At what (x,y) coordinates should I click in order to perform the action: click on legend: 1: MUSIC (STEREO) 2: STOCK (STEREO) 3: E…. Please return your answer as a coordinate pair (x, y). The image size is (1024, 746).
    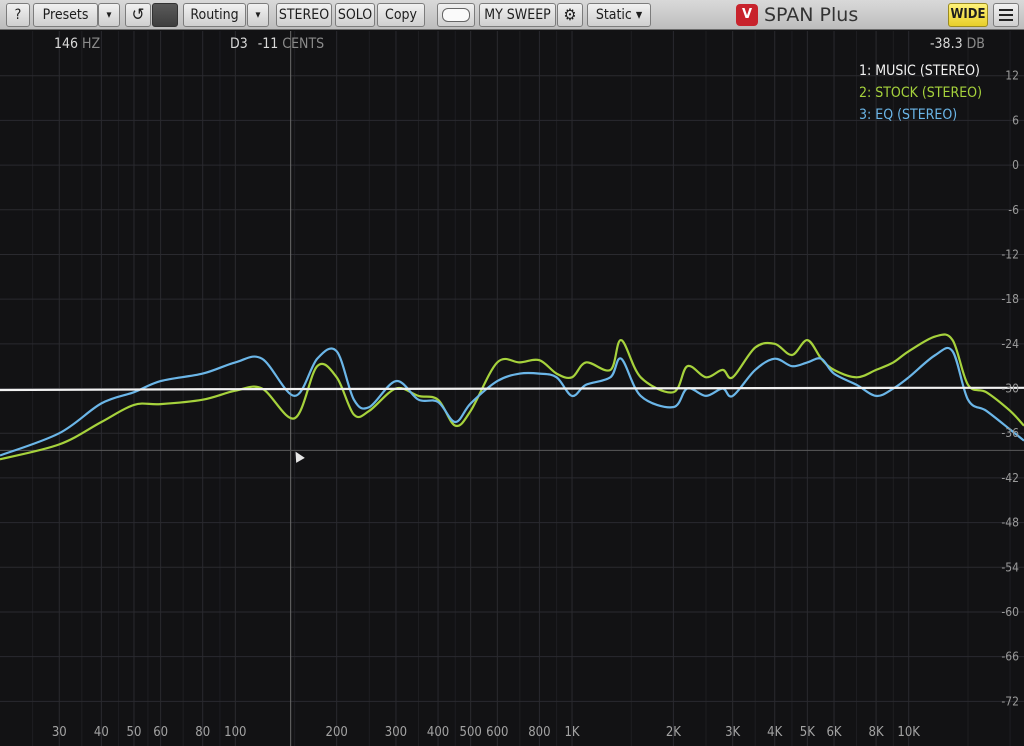
    Looking at the image, I should click on (920, 93).